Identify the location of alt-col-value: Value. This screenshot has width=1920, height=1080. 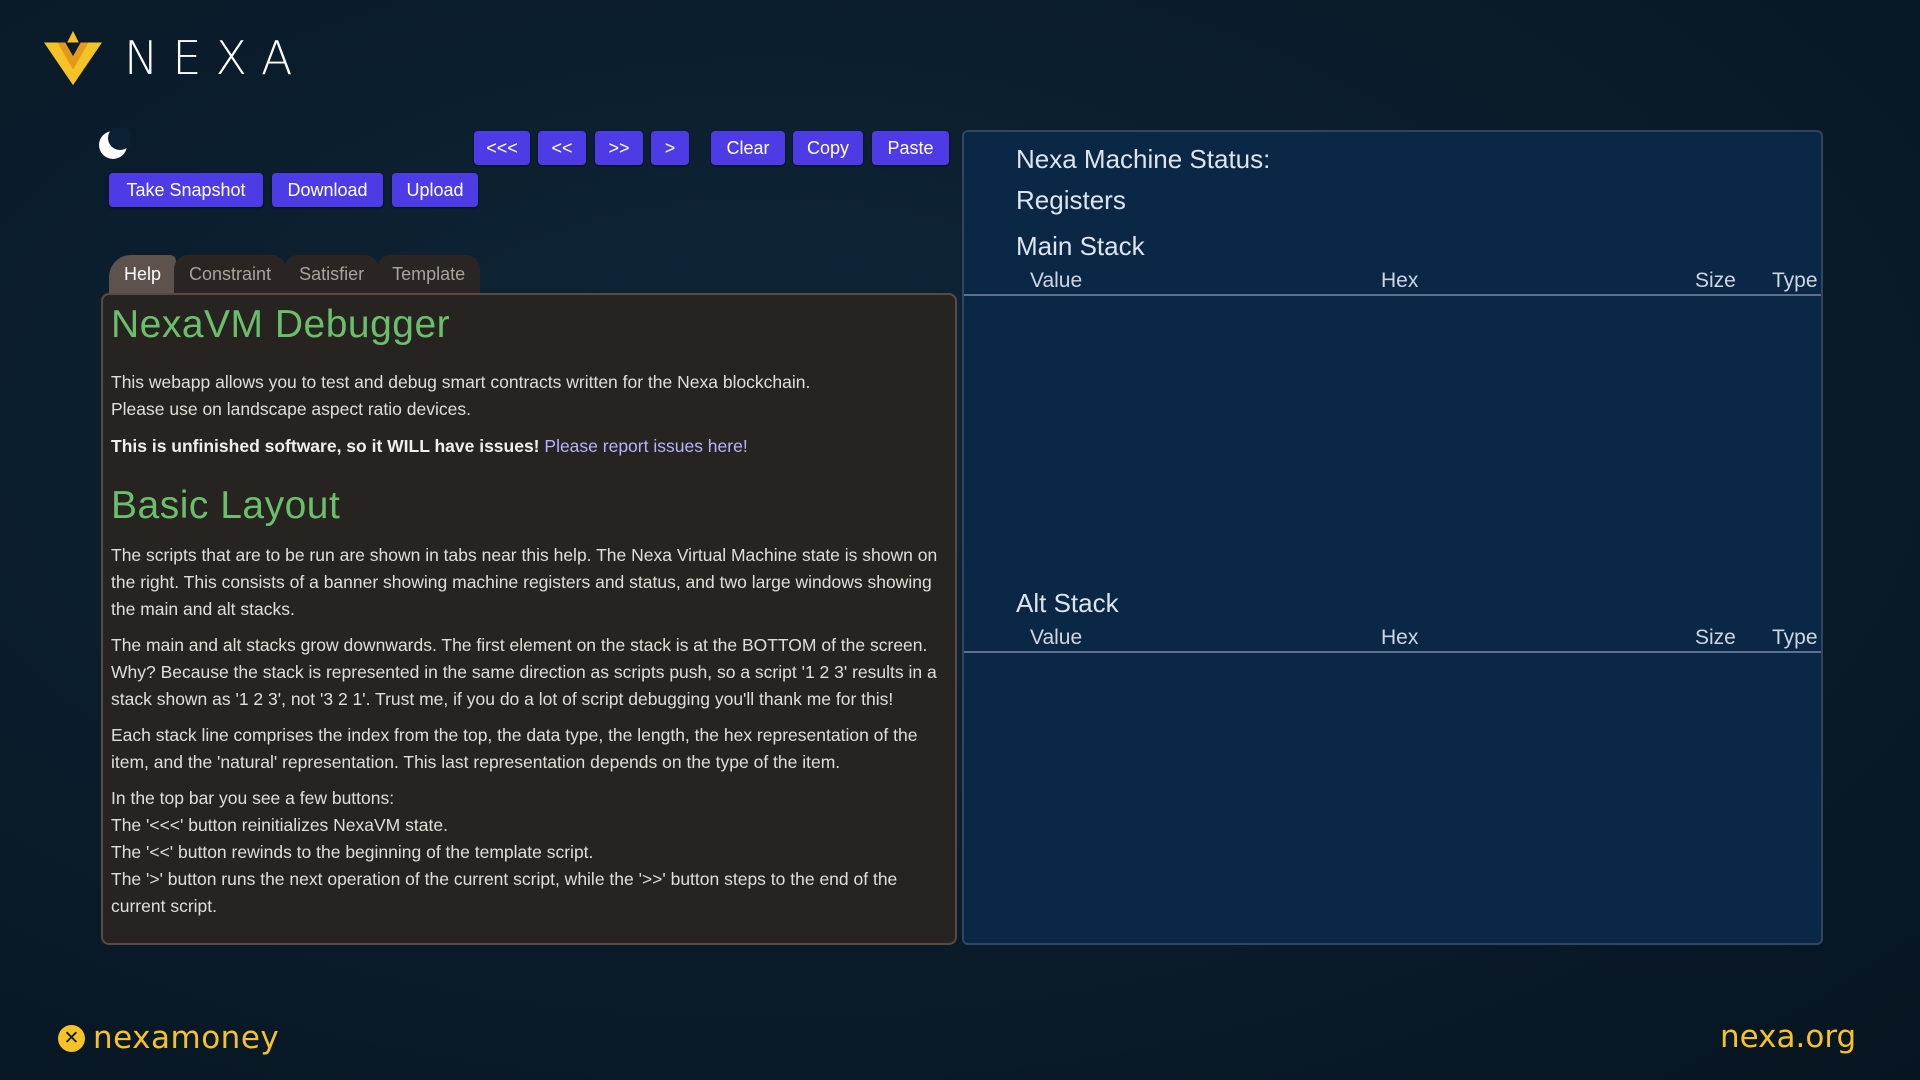
(1056, 637).